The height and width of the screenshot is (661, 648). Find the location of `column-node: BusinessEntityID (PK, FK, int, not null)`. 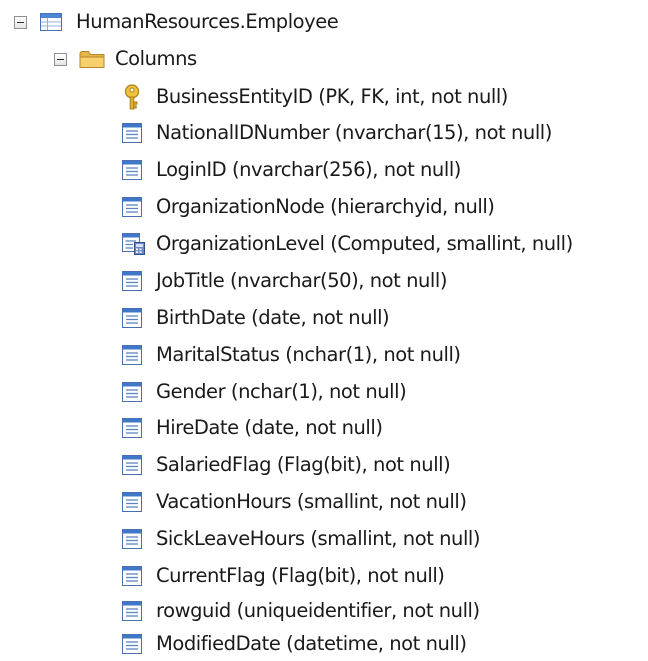

column-node: BusinessEntityID (PK, FK, int, not null) is located at coordinates (315, 97).